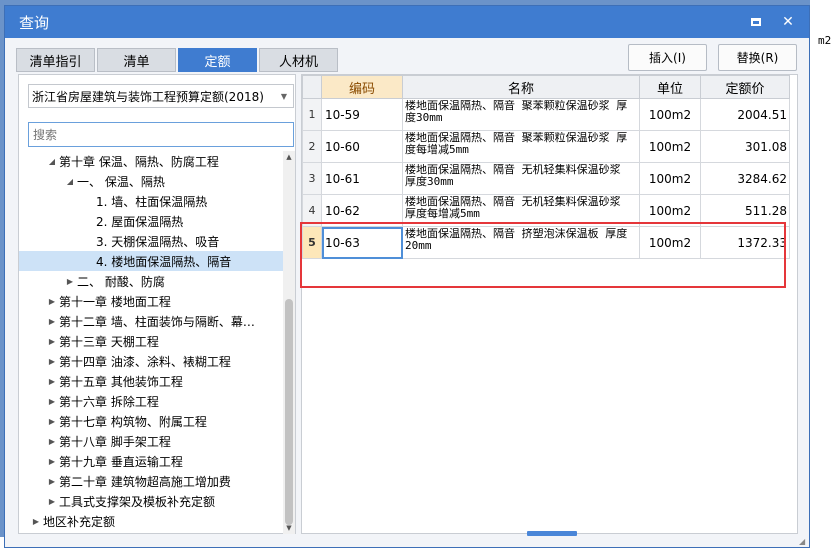 This screenshot has width=839, height=548. Describe the element at coordinates (121, 181) in the screenshot. I see `tree-node-label: 一、 保温、隔热` at that location.